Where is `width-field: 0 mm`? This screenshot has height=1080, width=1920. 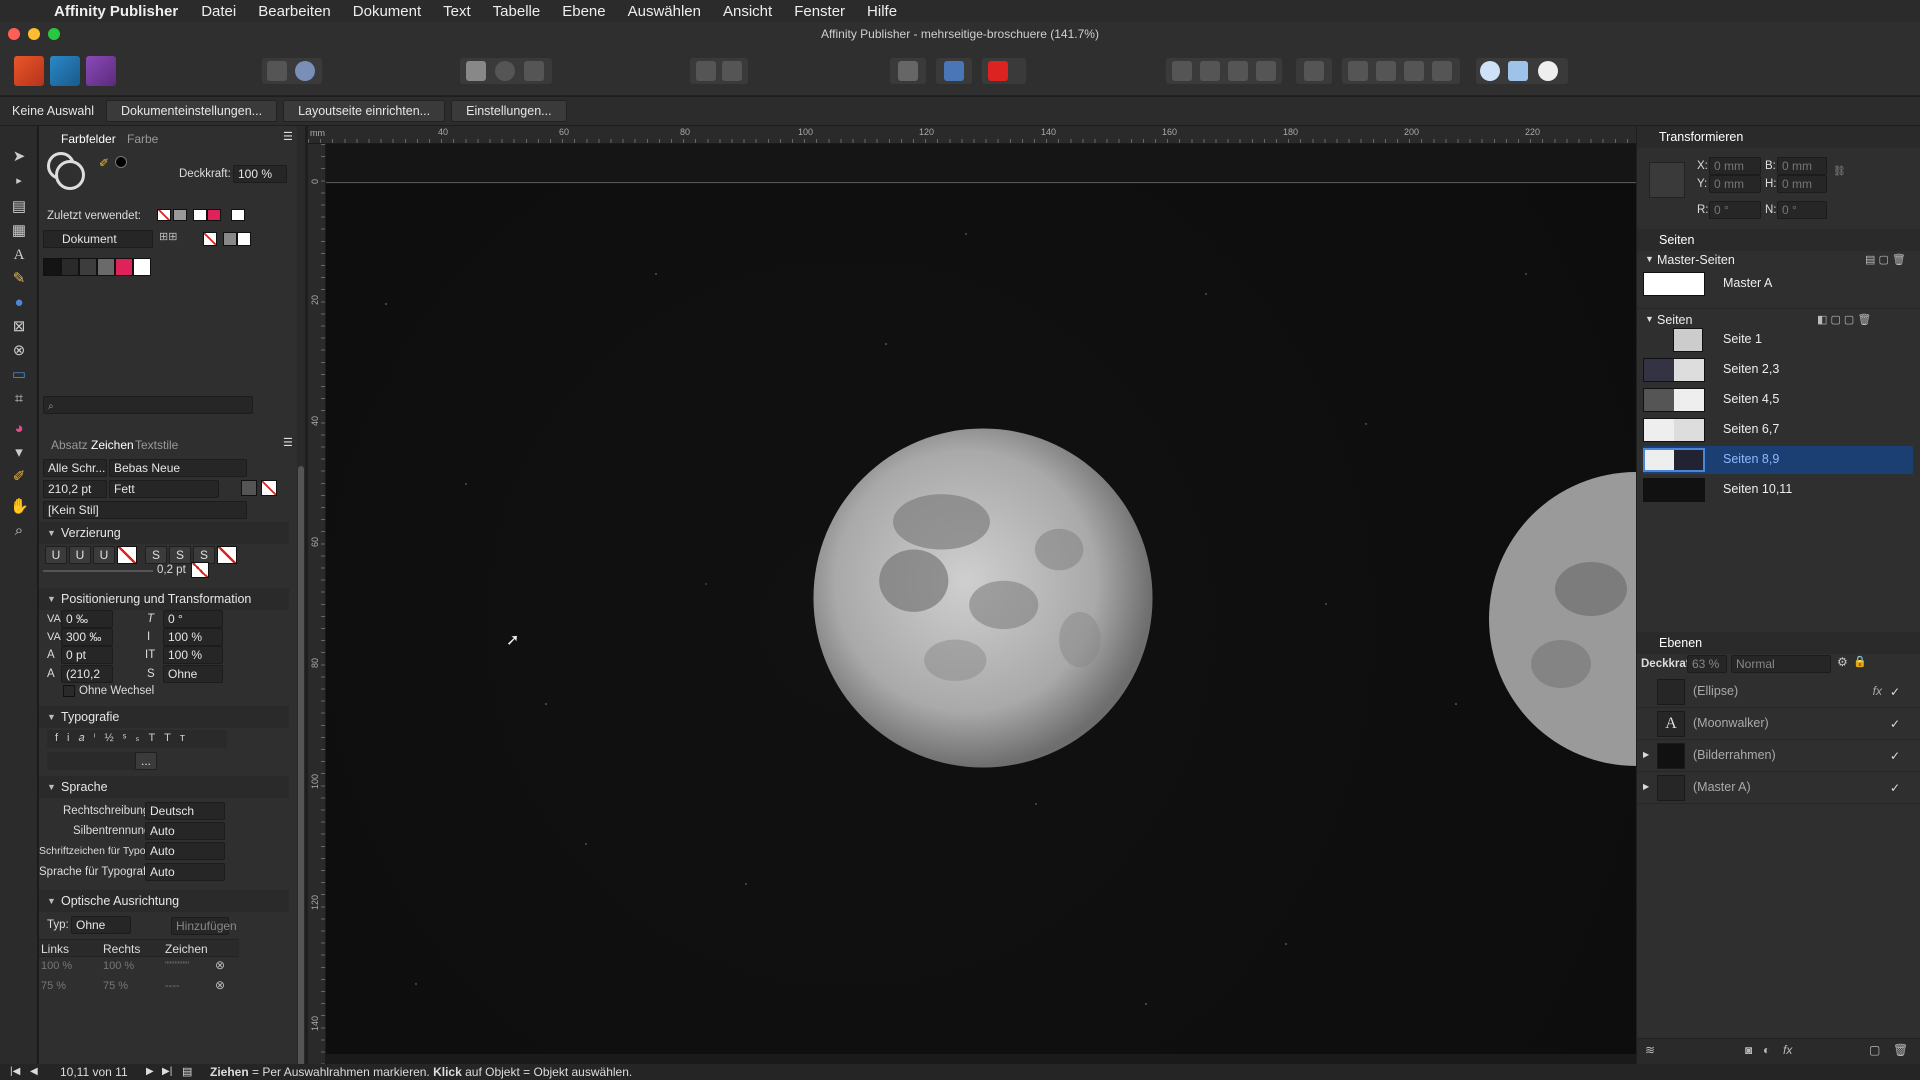
width-field: 0 mm is located at coordinates (1802, 166).